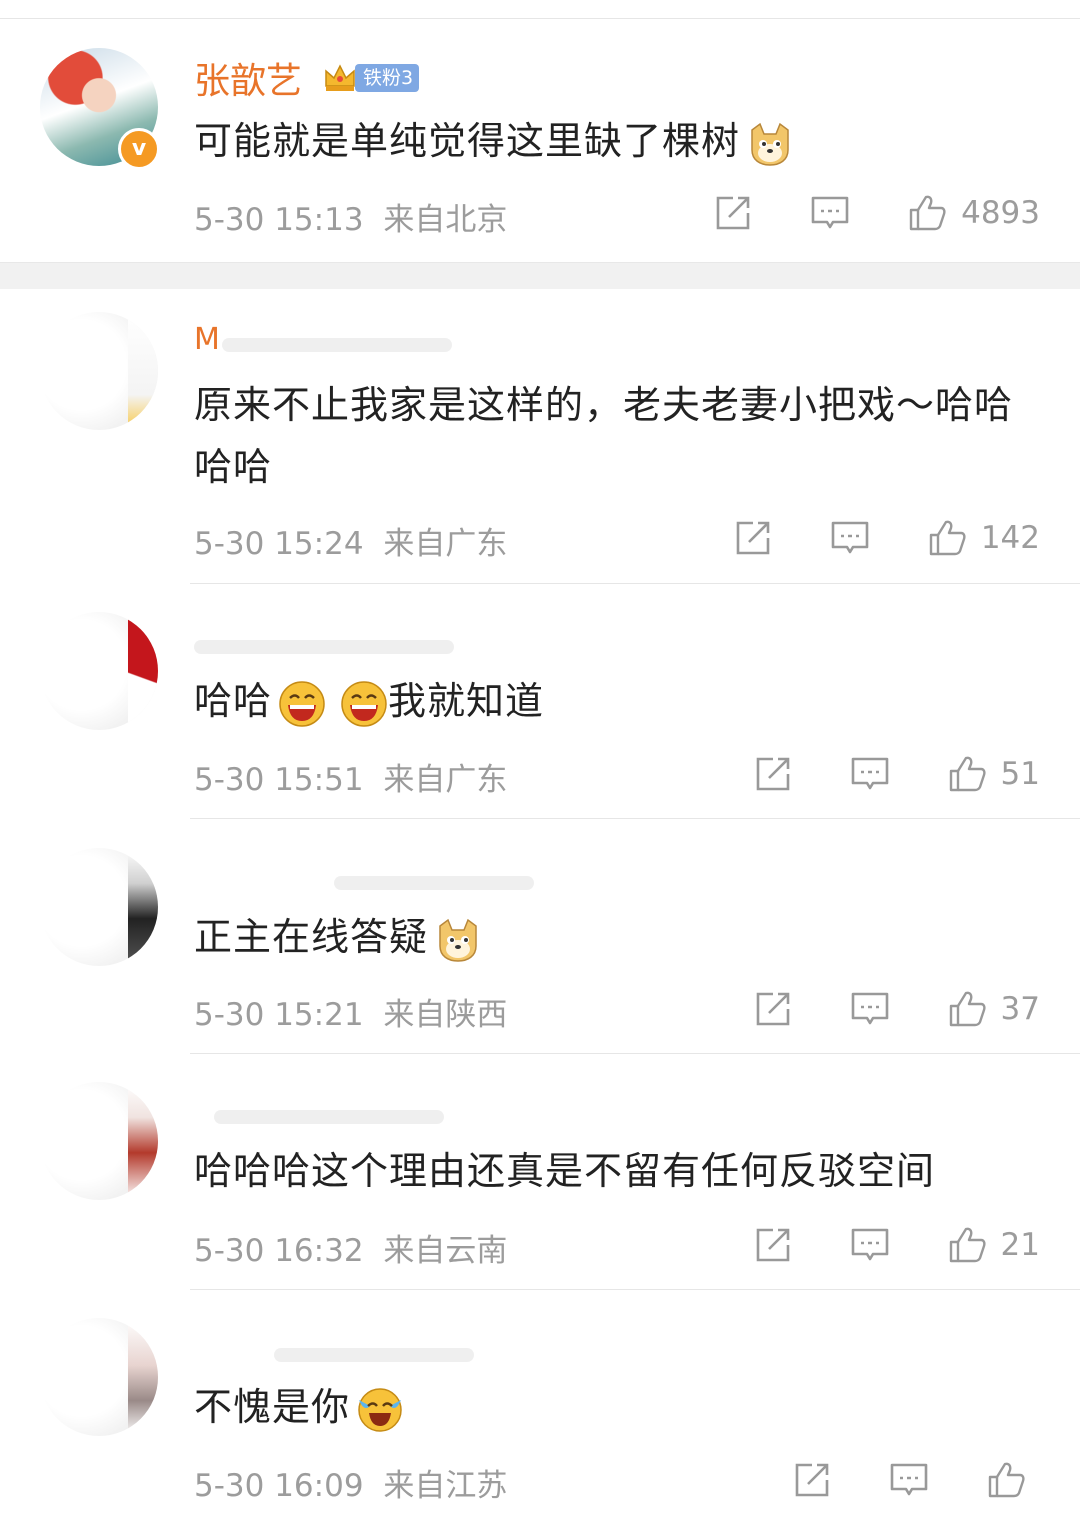 The image size is (1080, 1520). What do you see at coordinates (445, 1486) in the screenshot?
I see `comment-location: 来自江苏` at bounding box center [445, 1486].